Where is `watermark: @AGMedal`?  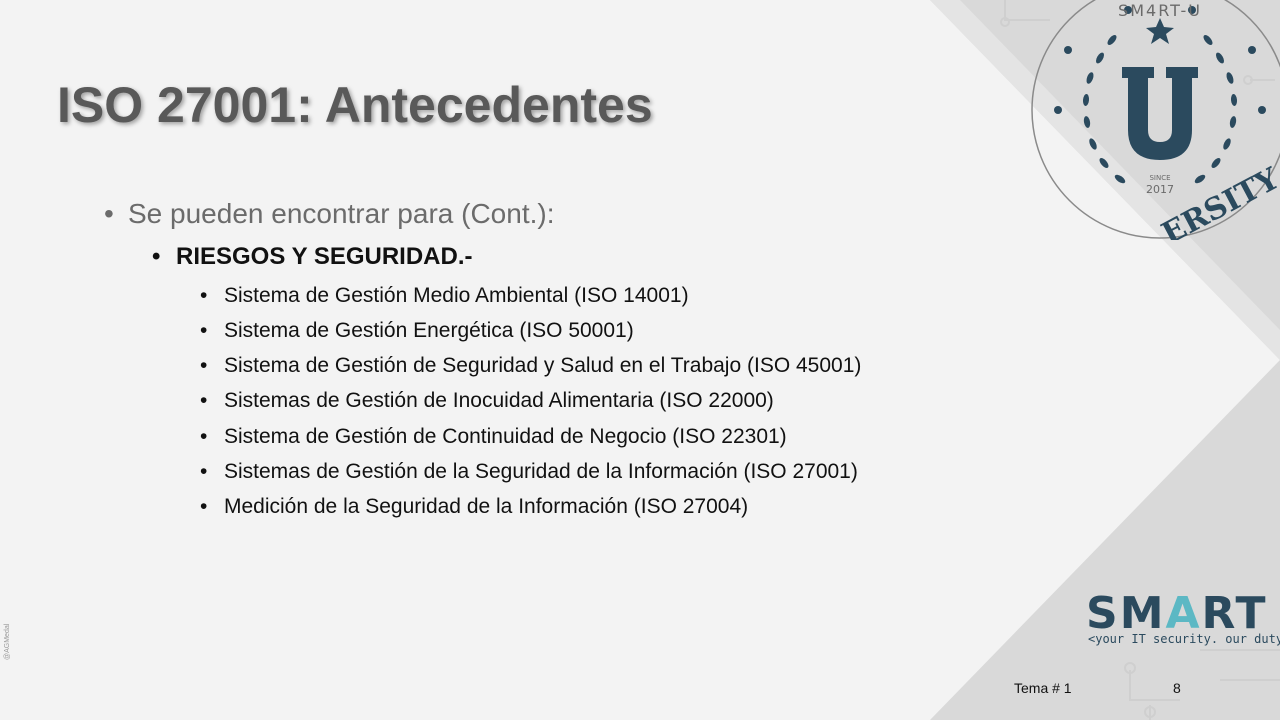
watermark: @AGMedal is located at coordinates (7, 641).